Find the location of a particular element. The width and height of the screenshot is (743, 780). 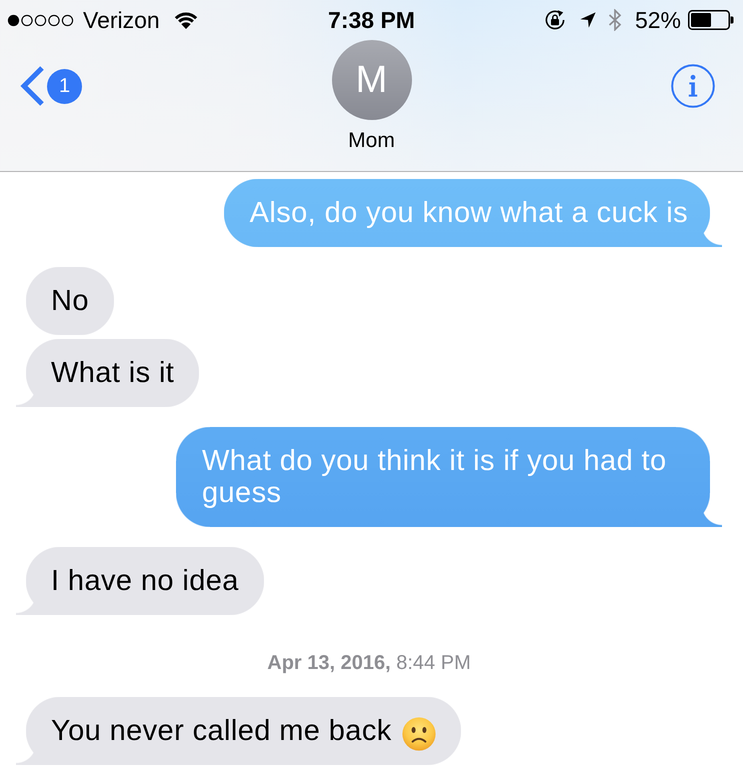

bluetooth-icon is located at coordinates (615, 20).